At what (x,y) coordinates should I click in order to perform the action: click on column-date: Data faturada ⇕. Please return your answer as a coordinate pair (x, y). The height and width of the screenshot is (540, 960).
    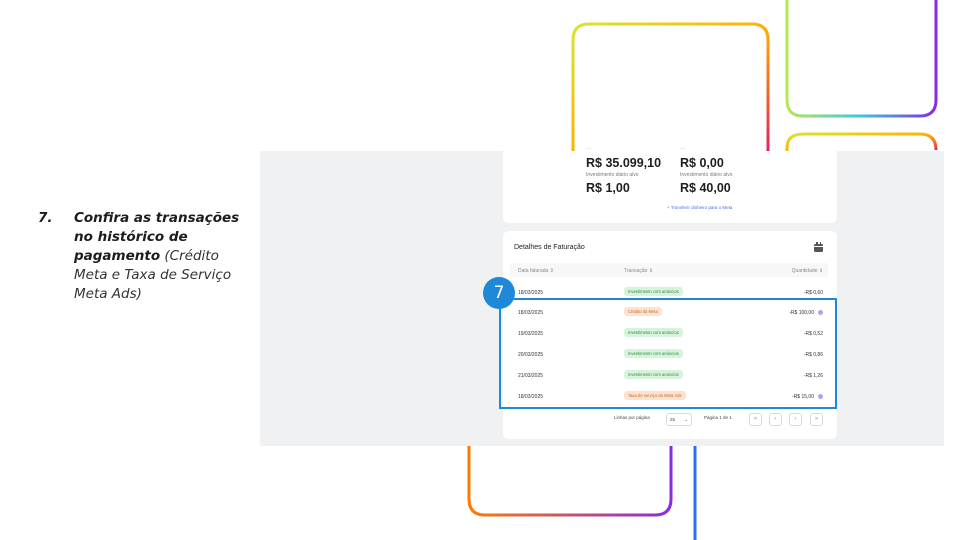
    Looking at the image, I should click on (536, 271).